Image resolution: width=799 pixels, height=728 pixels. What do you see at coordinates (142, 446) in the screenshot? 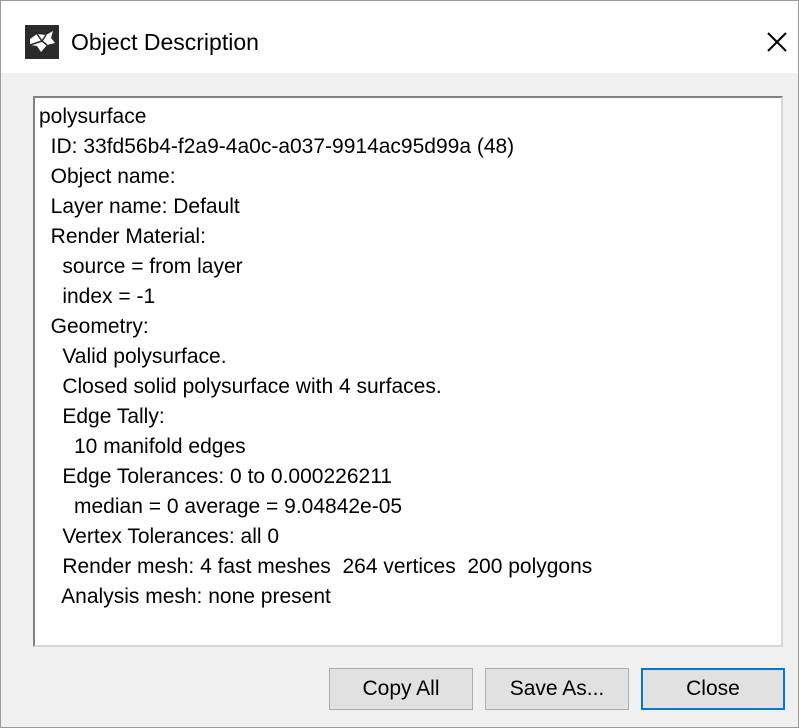
I see `description-line: 10 manifold edges` at bounding box center [142, 446].